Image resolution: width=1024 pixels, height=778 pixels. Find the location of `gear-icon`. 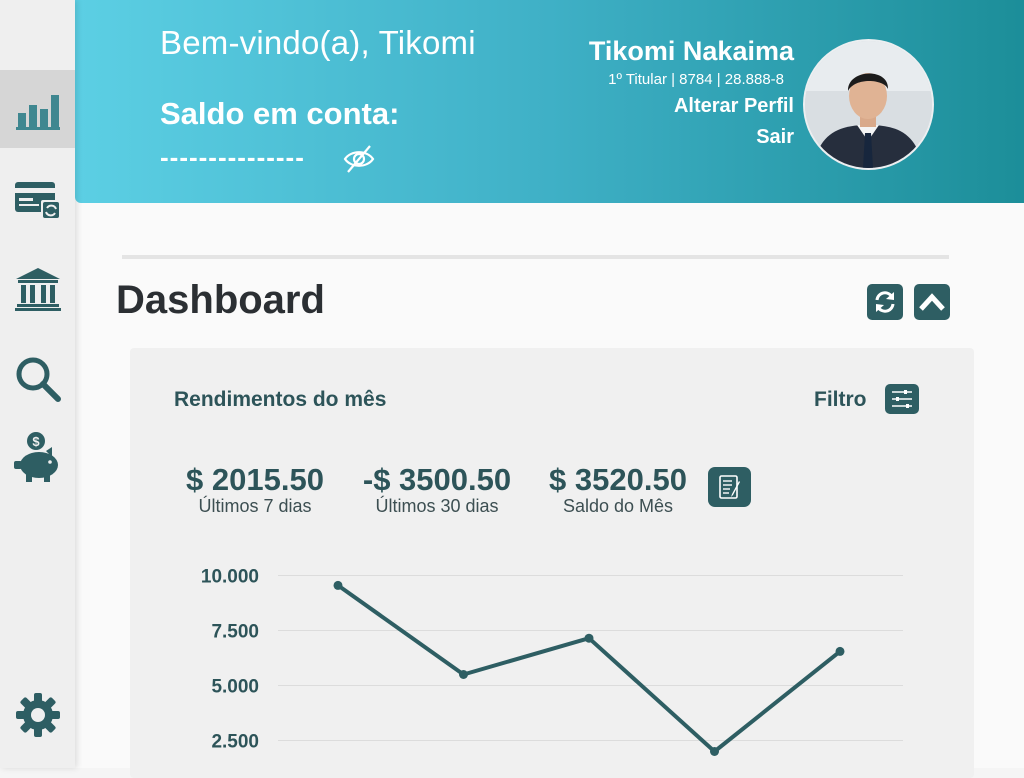

gear-icon is located at coordinates (37, 715).